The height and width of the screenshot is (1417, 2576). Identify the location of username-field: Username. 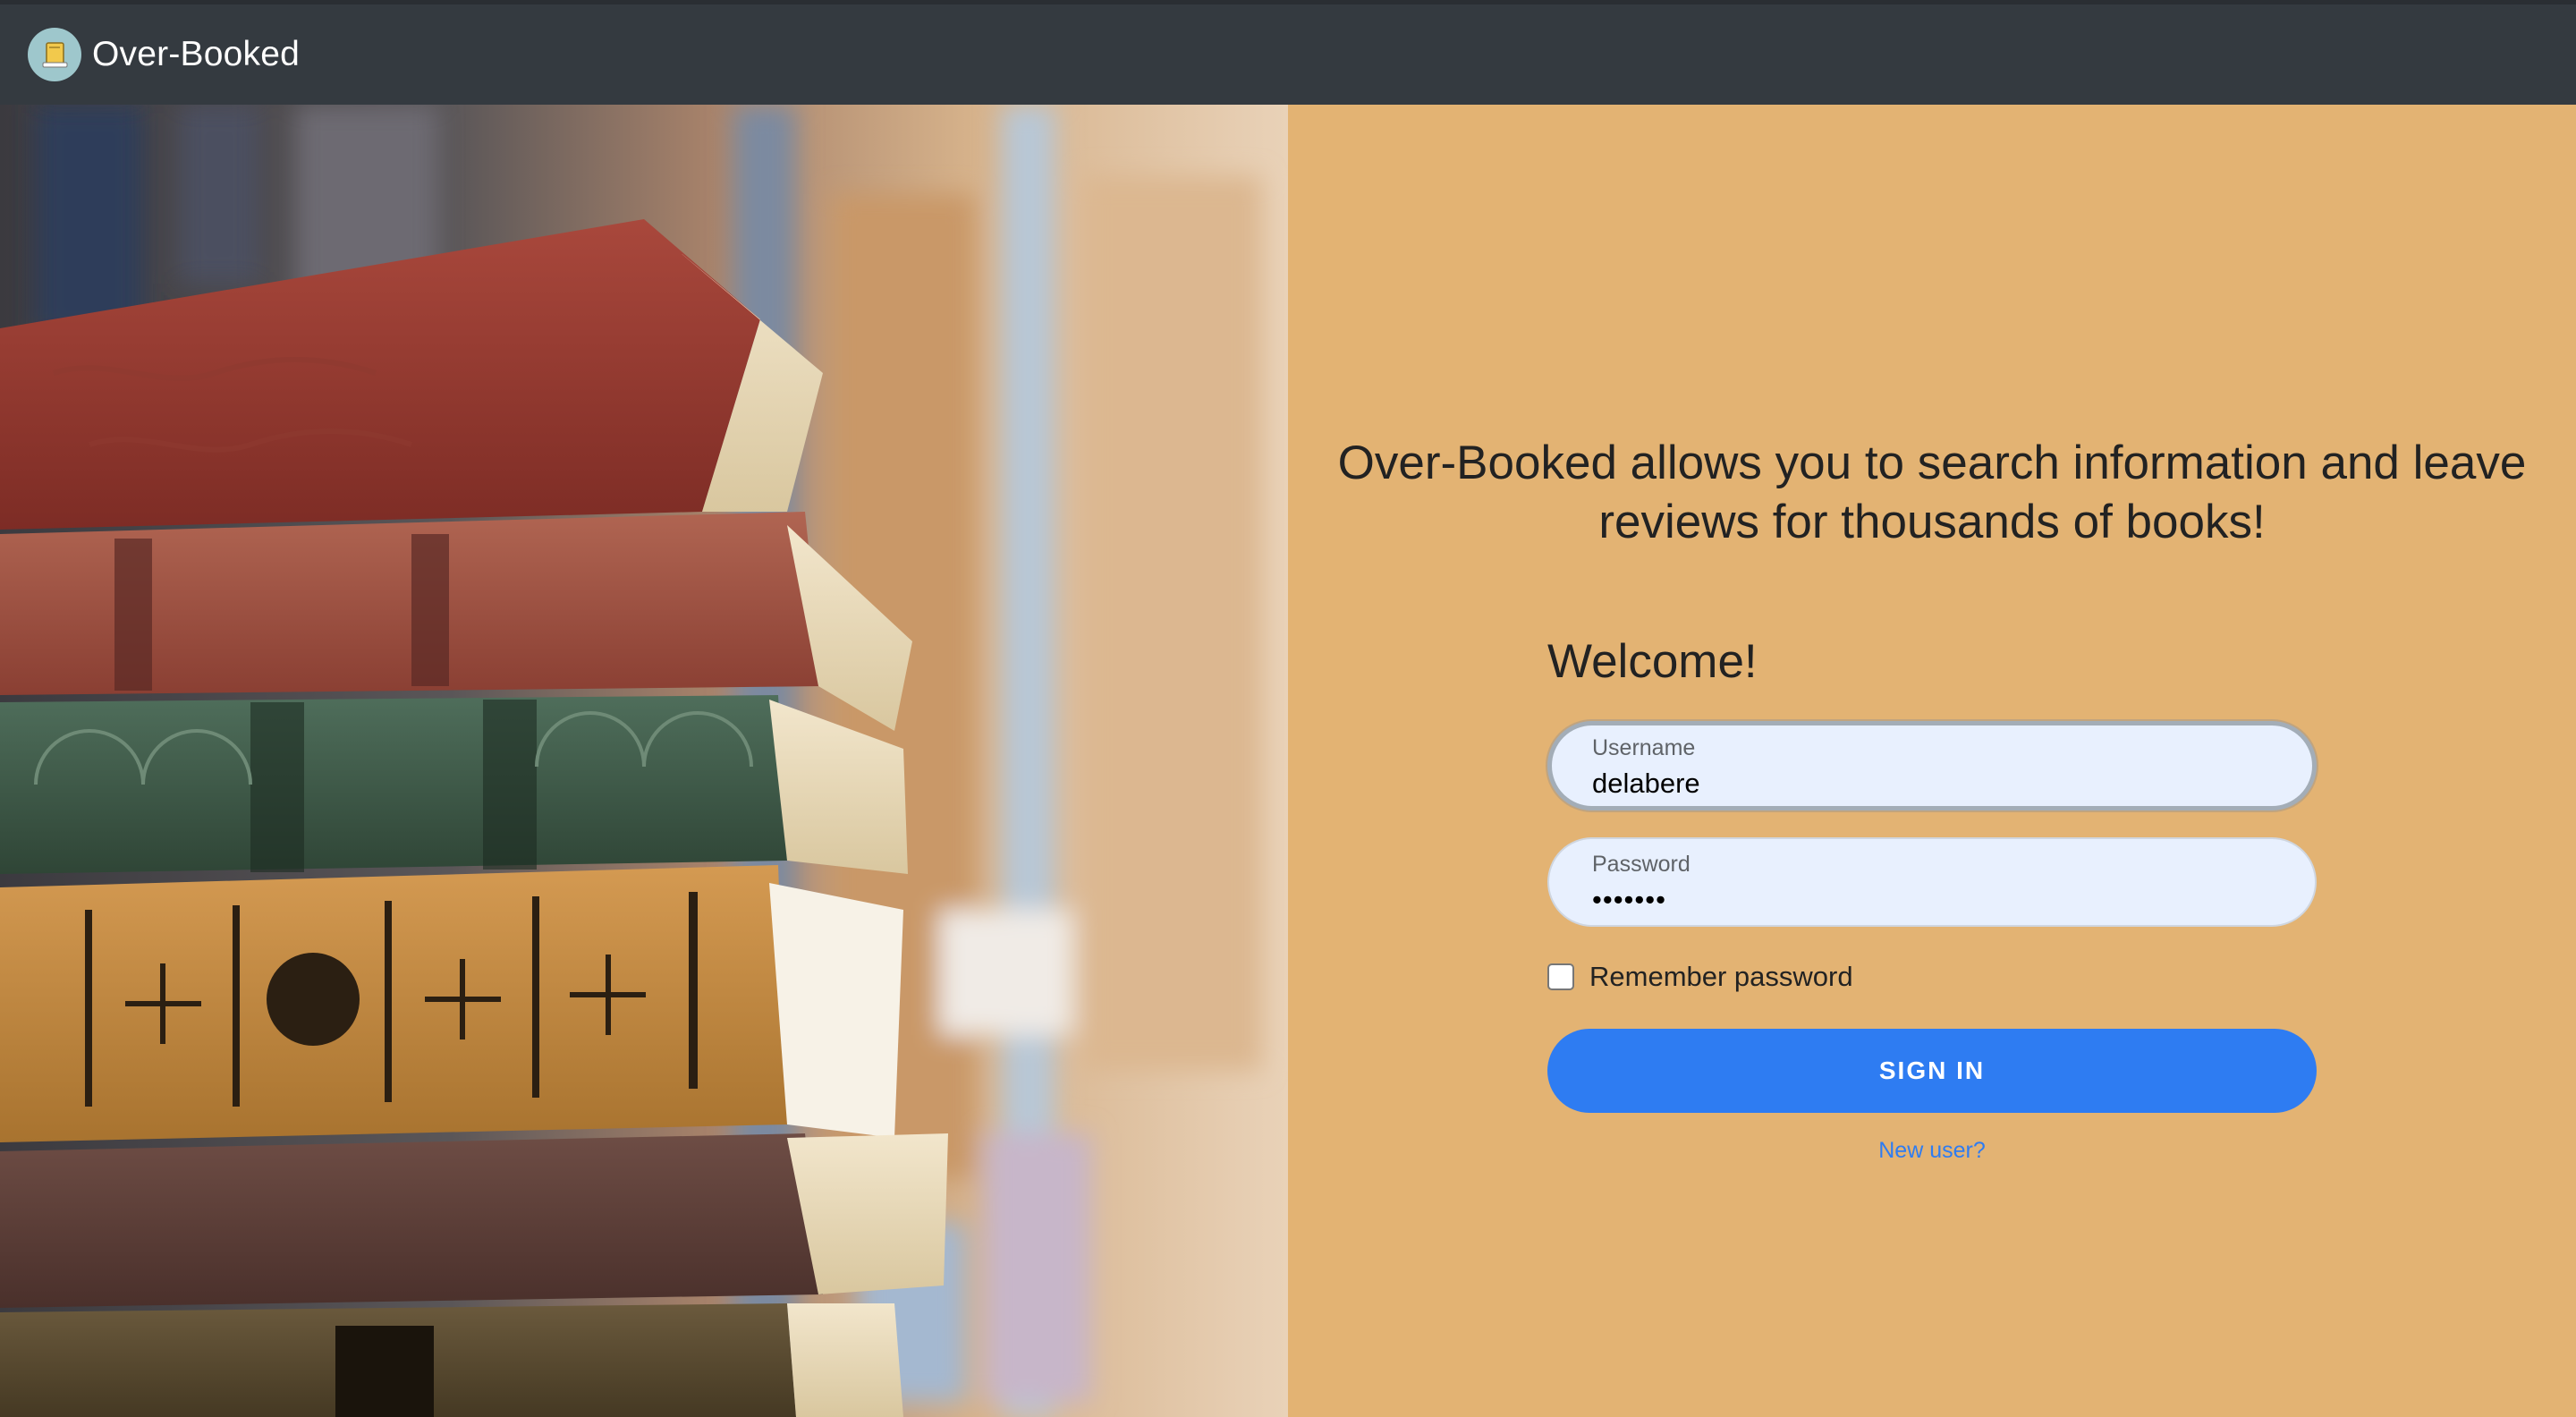
(1932, 765).